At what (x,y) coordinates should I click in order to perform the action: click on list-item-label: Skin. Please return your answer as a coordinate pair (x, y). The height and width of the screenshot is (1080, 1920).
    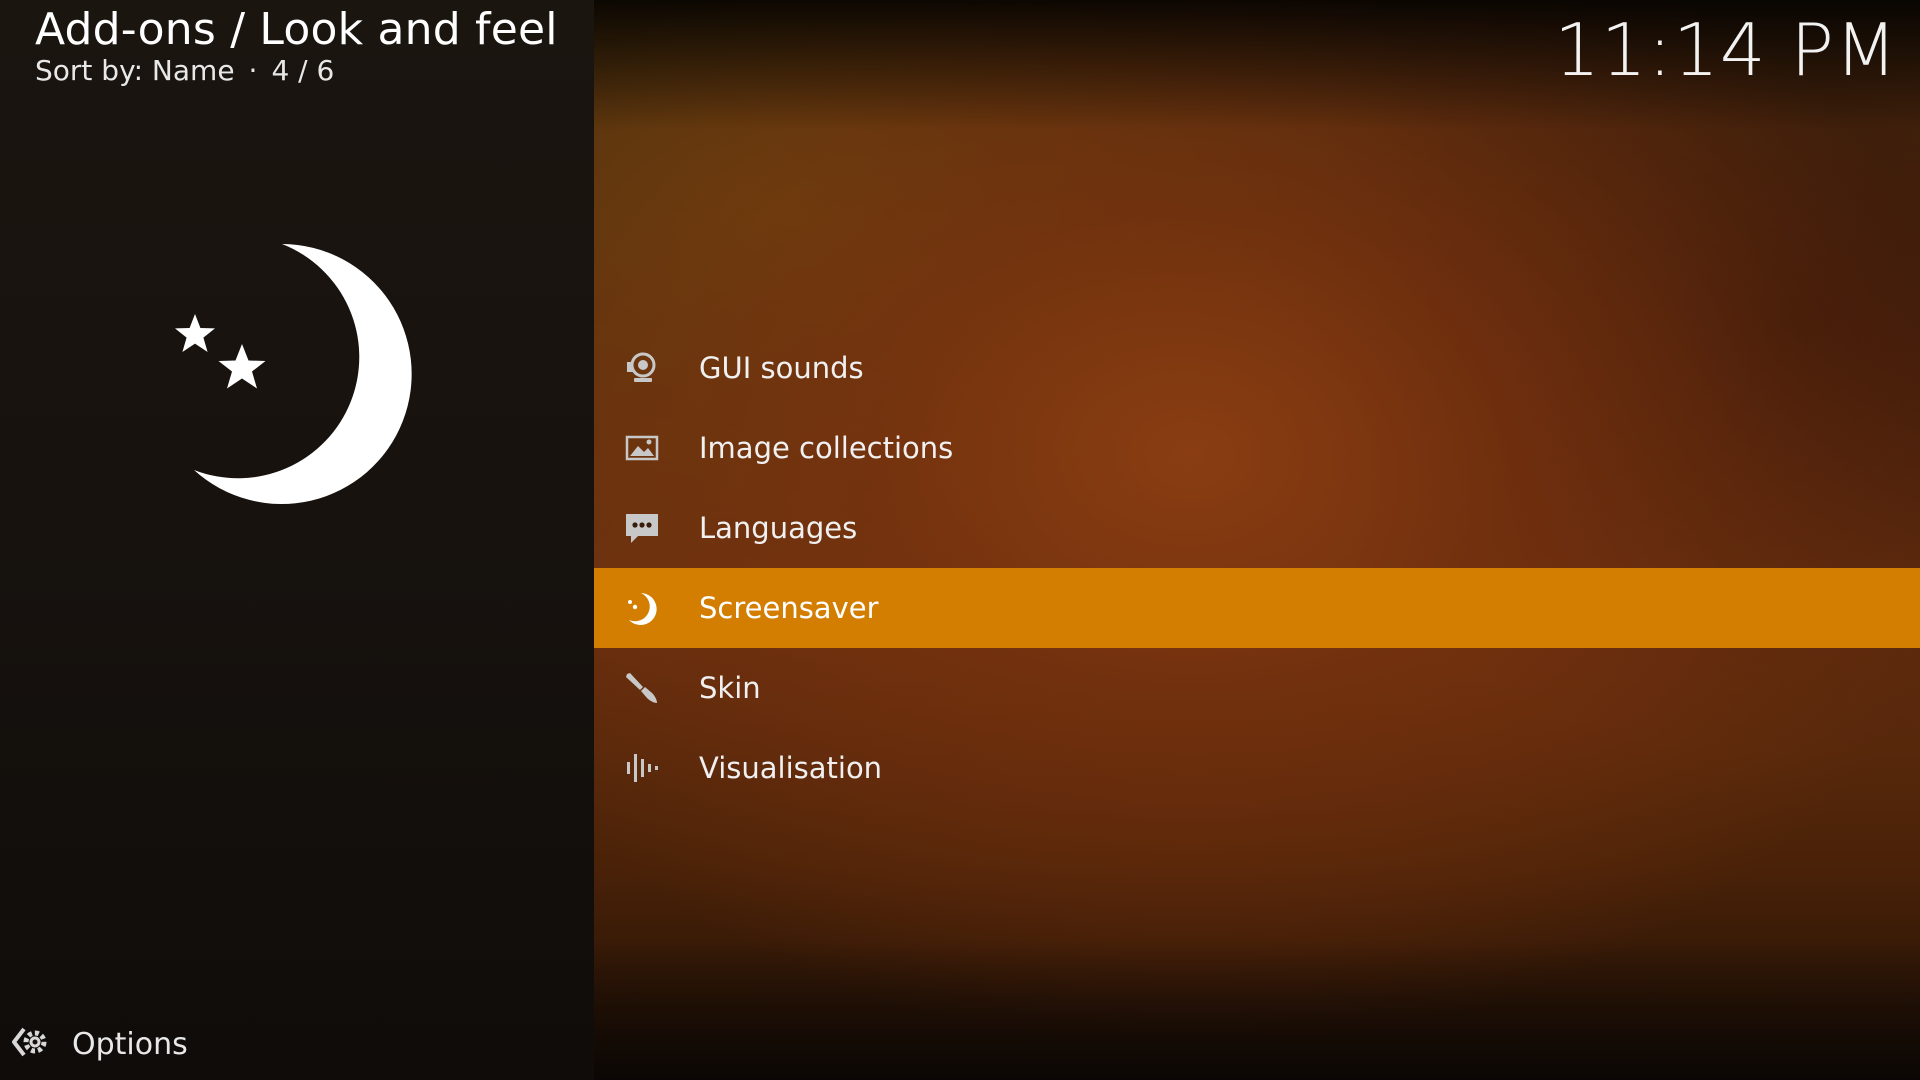
    Looking at the image, I should click on (730, 688).